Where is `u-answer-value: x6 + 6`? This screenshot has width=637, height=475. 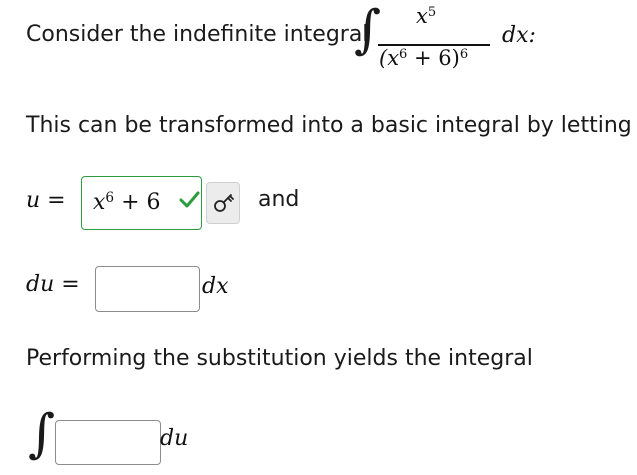 u-answer-value: x6 + 6 is located at coordinates (127, 202).